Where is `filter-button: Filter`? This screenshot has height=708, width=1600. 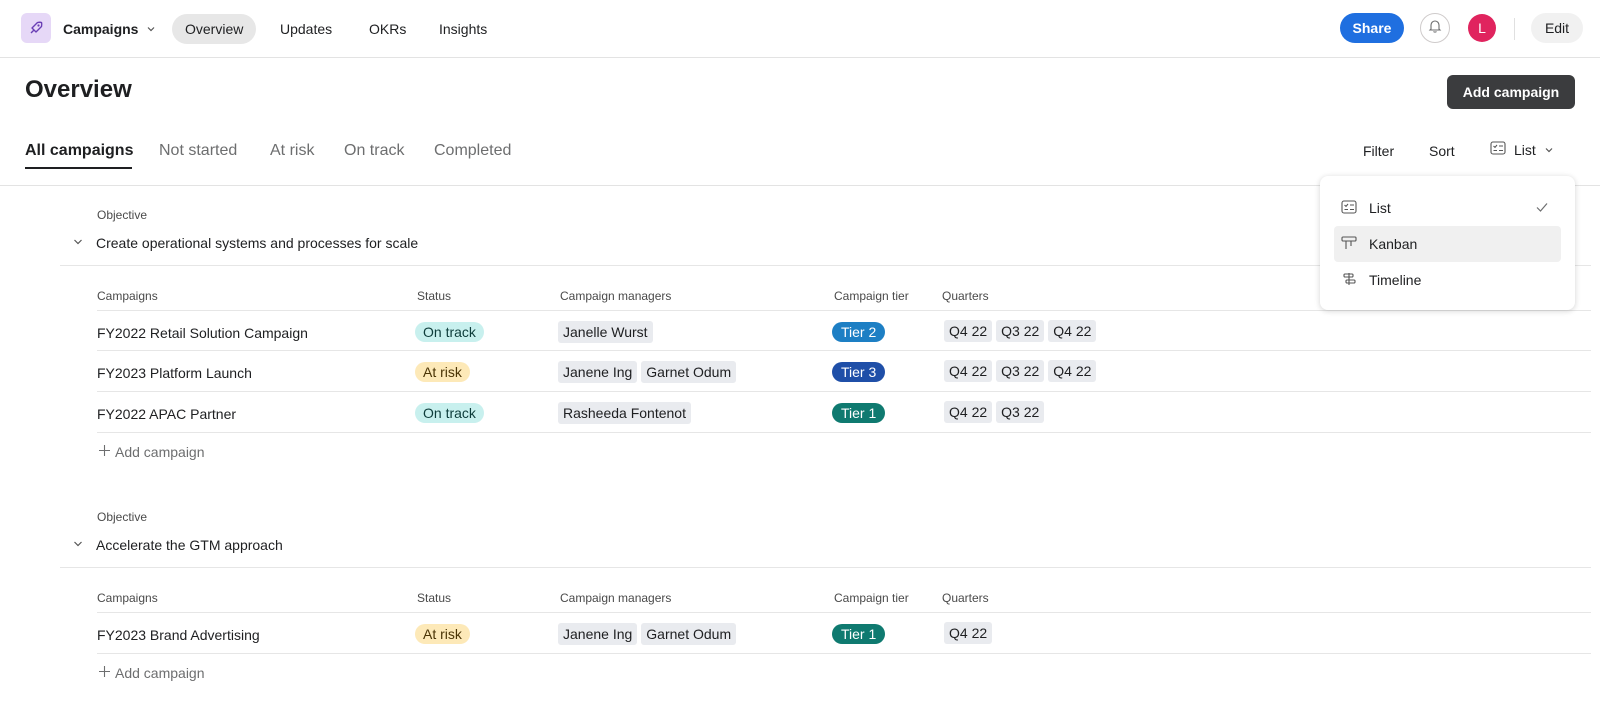 filter-button: Filter is located at coordinates (1378, 151).